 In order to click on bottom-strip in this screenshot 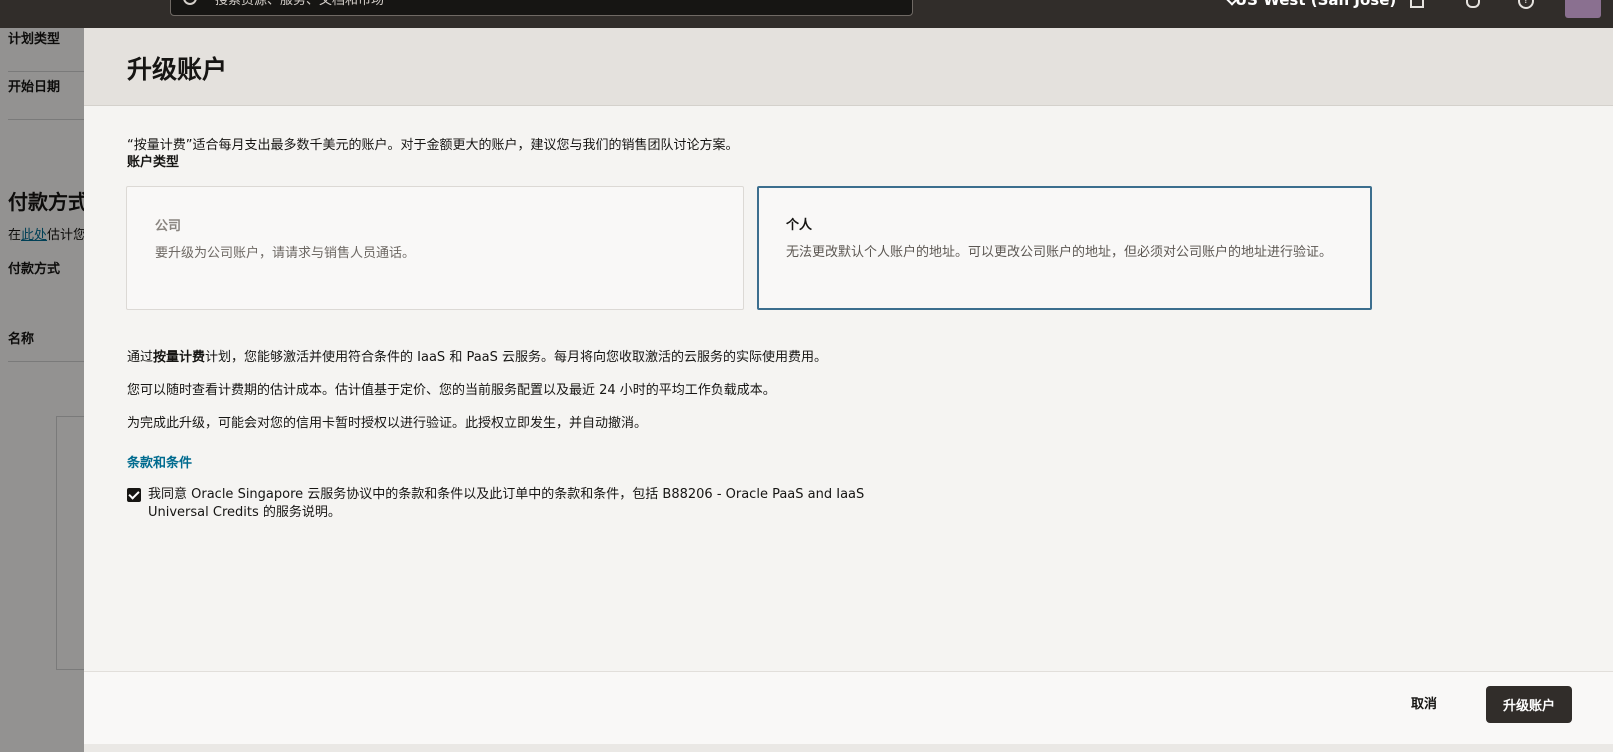, I will do `click(848, 748)`.